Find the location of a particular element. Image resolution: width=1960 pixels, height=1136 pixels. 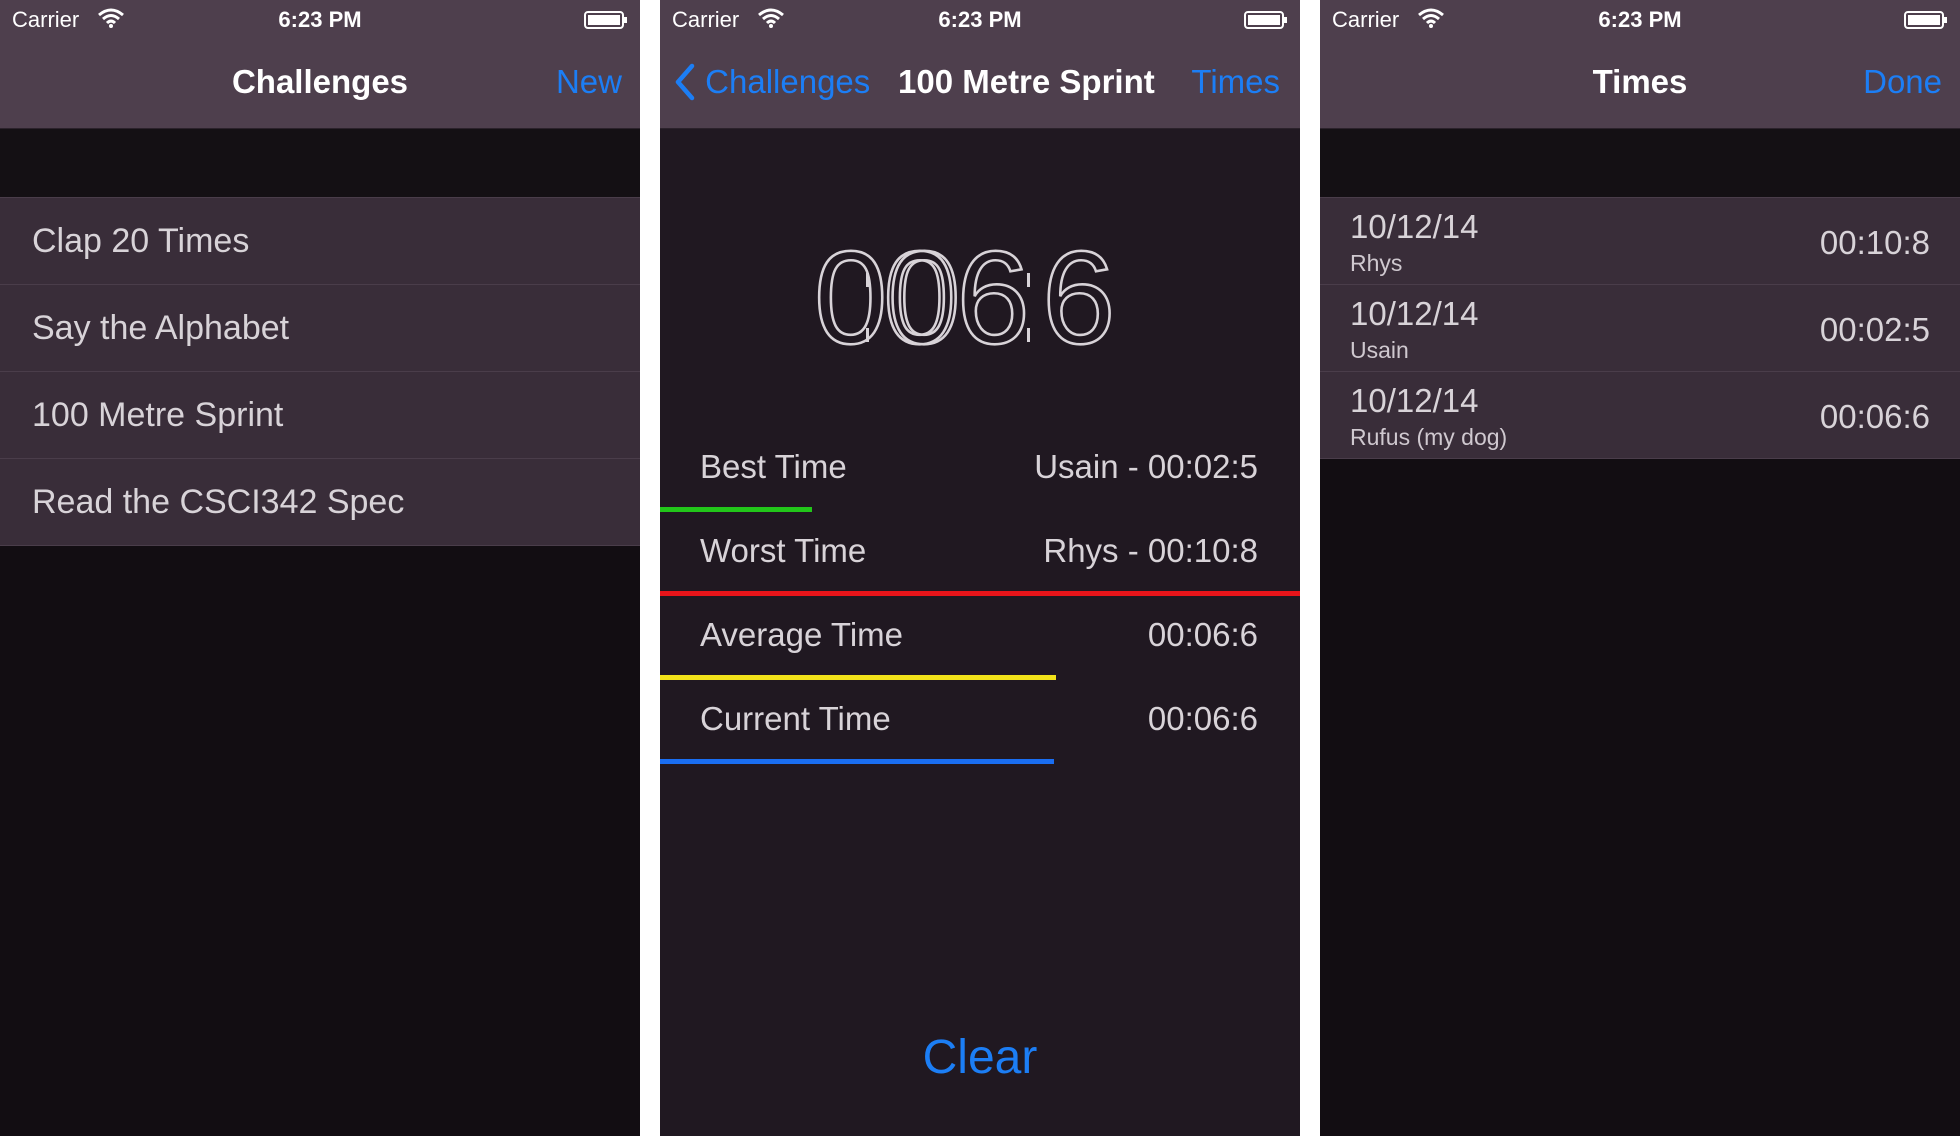

best-time-row: Best Time Usain - 00:02:5 is located at coordinates (980, 470).